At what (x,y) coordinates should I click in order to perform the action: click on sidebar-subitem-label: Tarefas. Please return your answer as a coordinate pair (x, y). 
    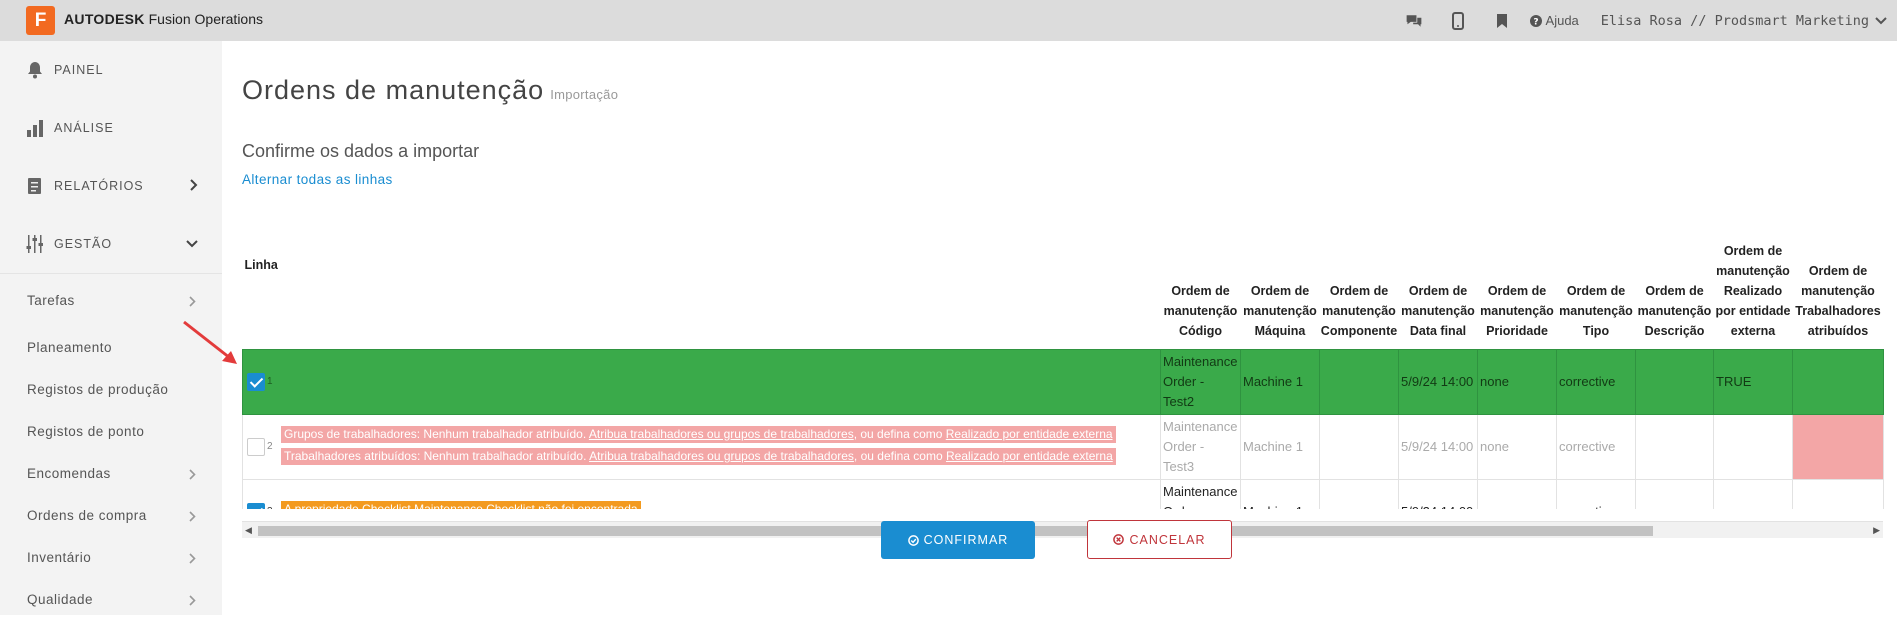
    Looking at the image, I should click on (51, 300).